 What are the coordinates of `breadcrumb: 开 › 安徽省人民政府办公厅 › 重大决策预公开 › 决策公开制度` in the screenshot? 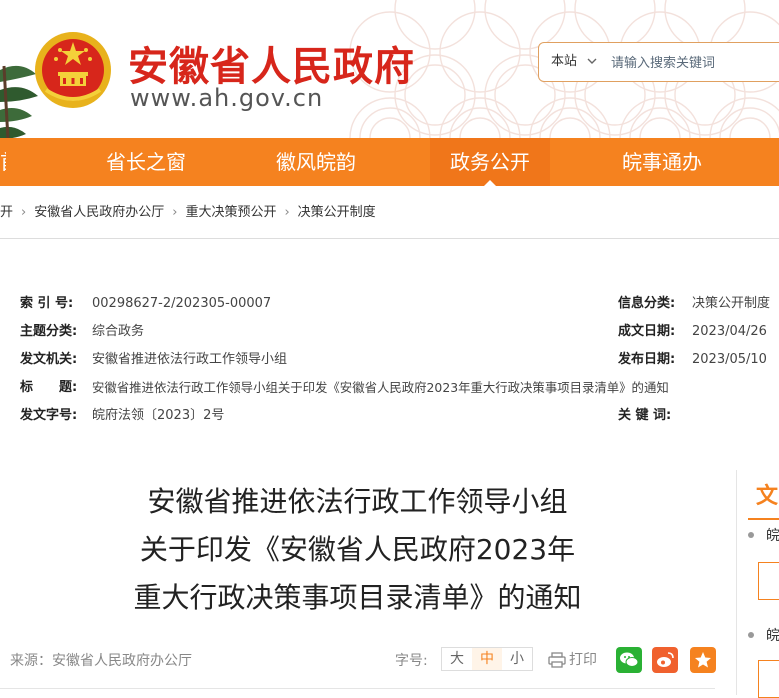 It's located at (389, 214).